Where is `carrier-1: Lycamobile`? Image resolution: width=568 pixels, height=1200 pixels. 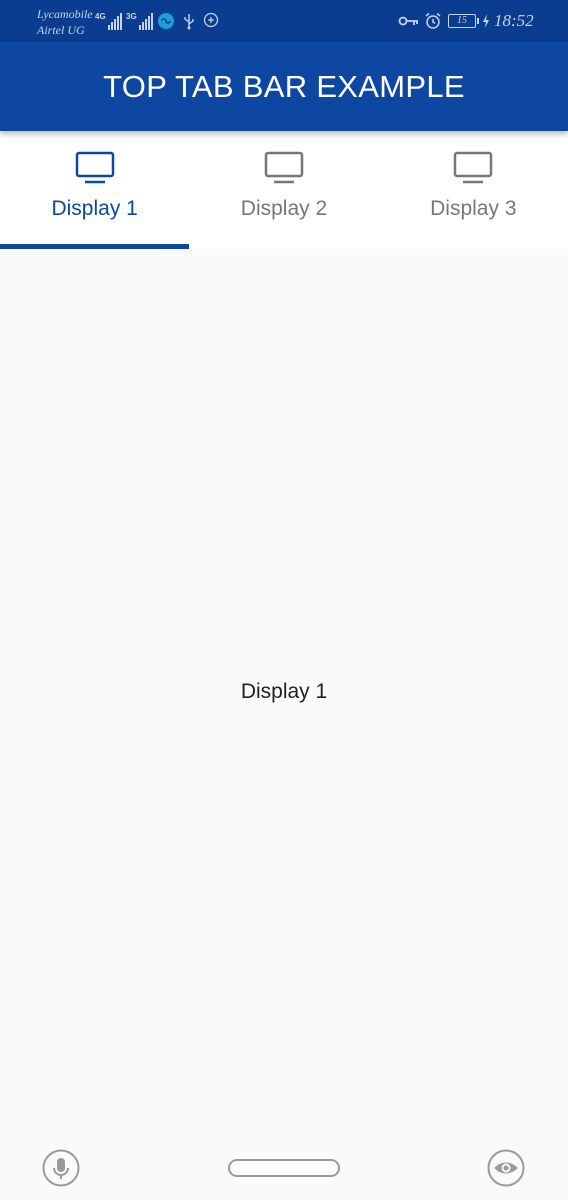
carrier-1: Lycamobile is located at coordinates (65, 14).